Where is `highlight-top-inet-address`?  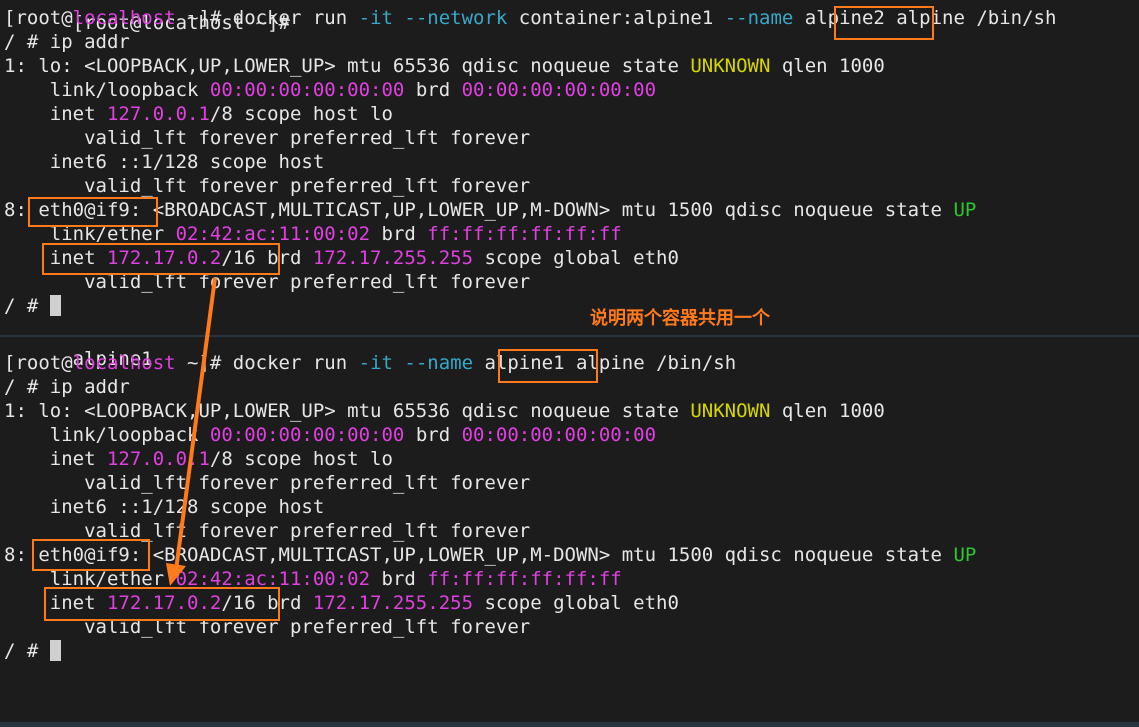 highlight-top-inet-address is located at coordinates (161, 259).